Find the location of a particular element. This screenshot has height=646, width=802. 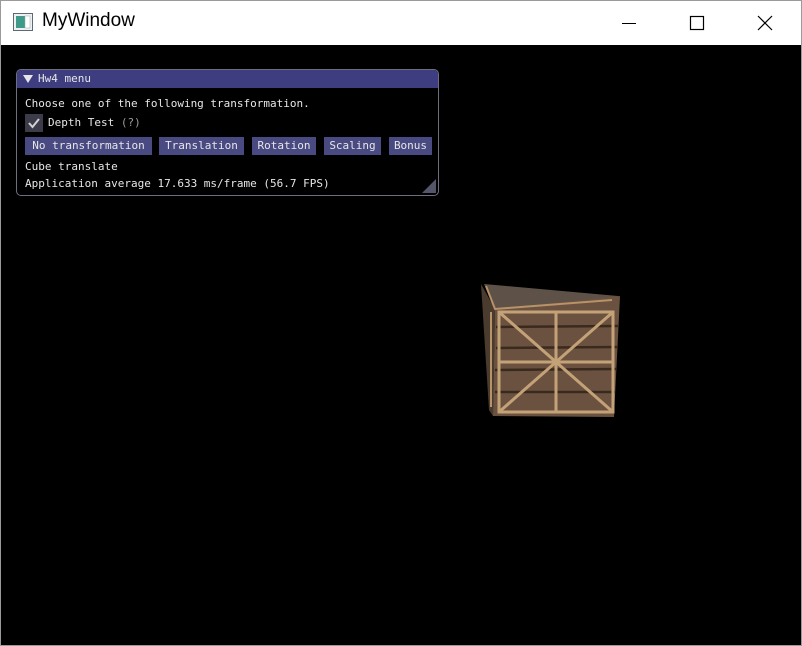

menu-title: Hw4 menu is located at coordinates (64, 78).